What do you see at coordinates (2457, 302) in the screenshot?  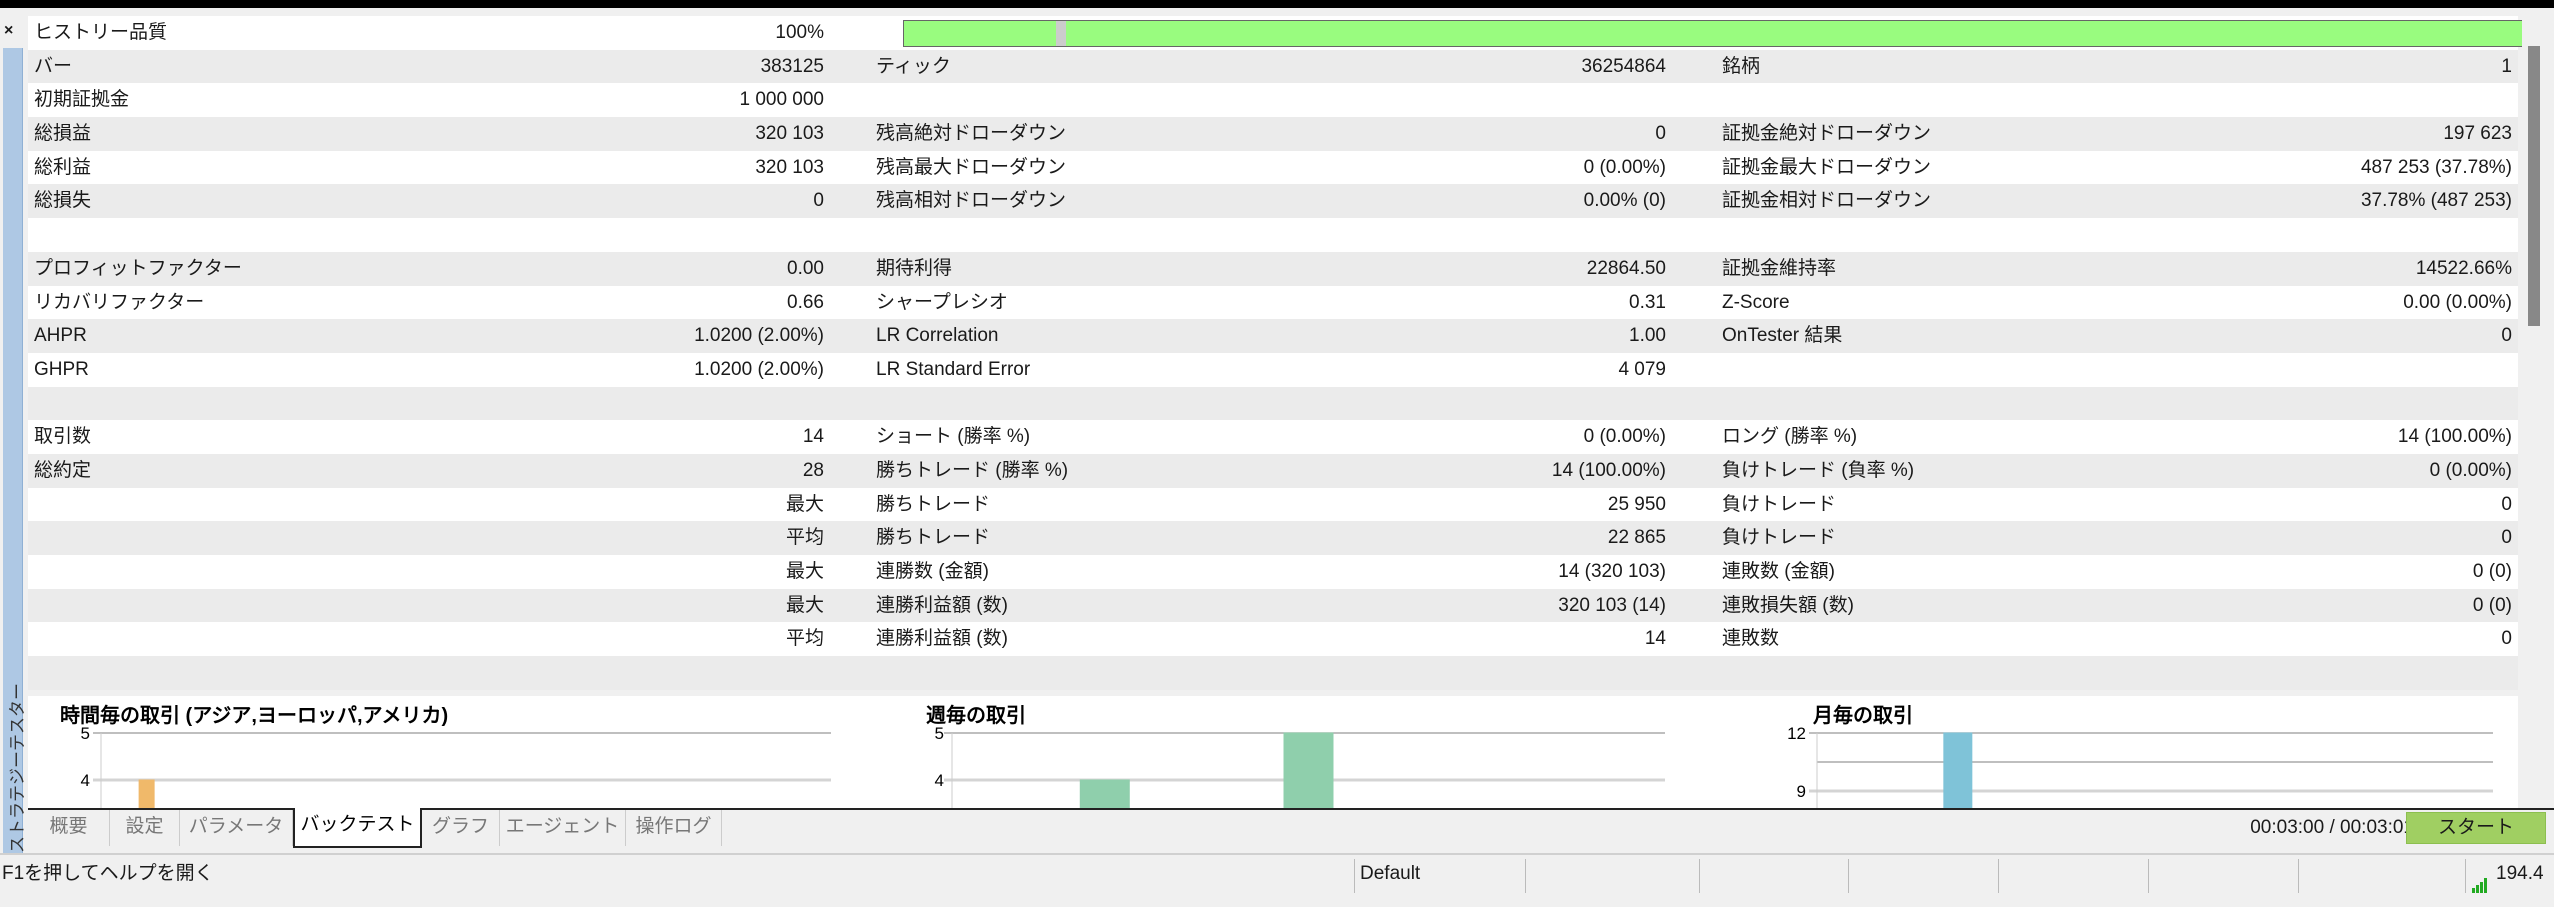 I see `stat-value: 0.00 (0.00%)` at bounding box center [2457, 302].